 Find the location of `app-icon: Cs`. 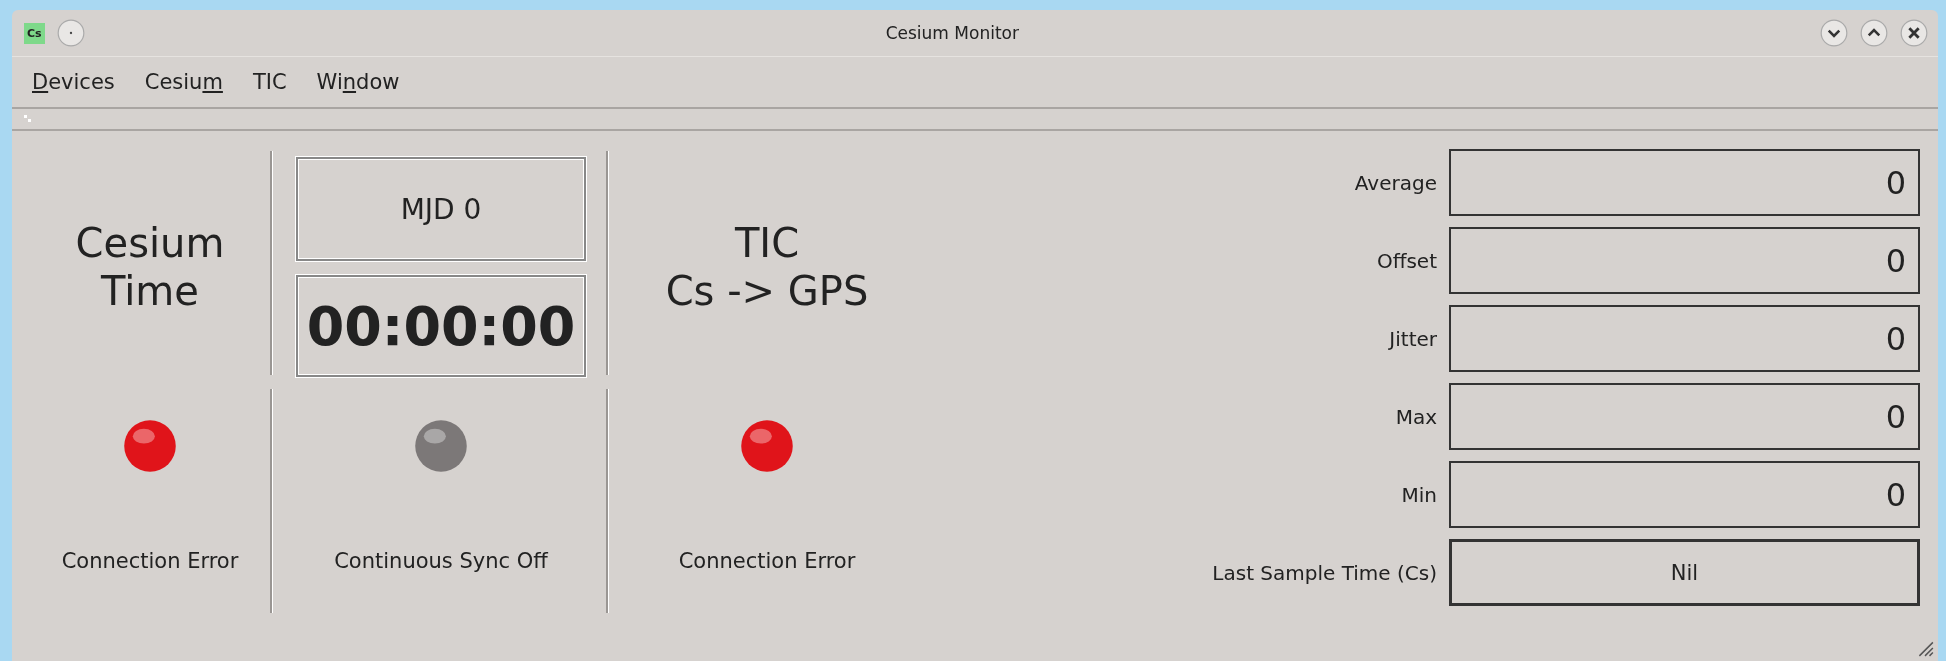

app-icon: Cs is located at coordinates (34, 33).